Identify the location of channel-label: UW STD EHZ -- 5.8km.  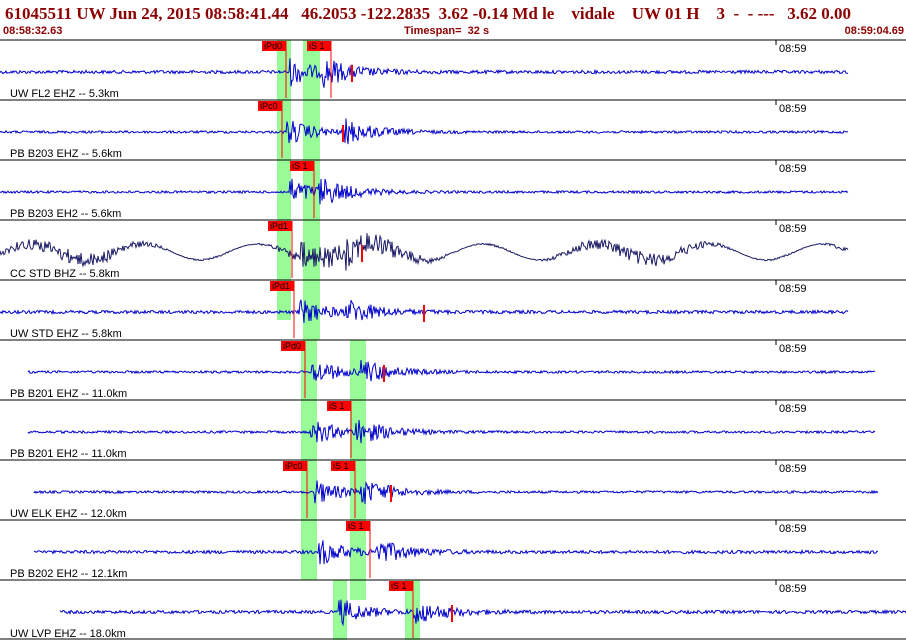
(66, 334).